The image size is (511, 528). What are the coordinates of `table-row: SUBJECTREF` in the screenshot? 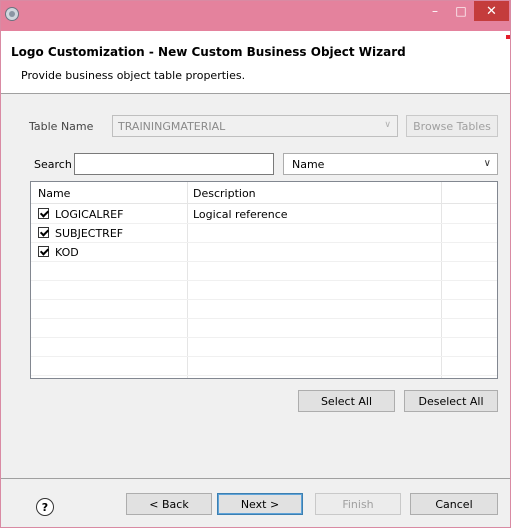 It's located at (264, 233).